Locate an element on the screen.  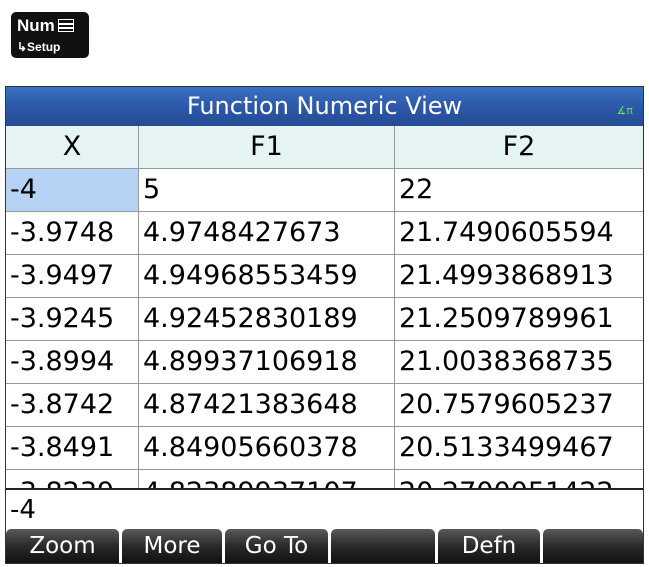
table-row-partial: -3.8239 4.82389937107 20.2700051422 is located at coordinates (324, 480).